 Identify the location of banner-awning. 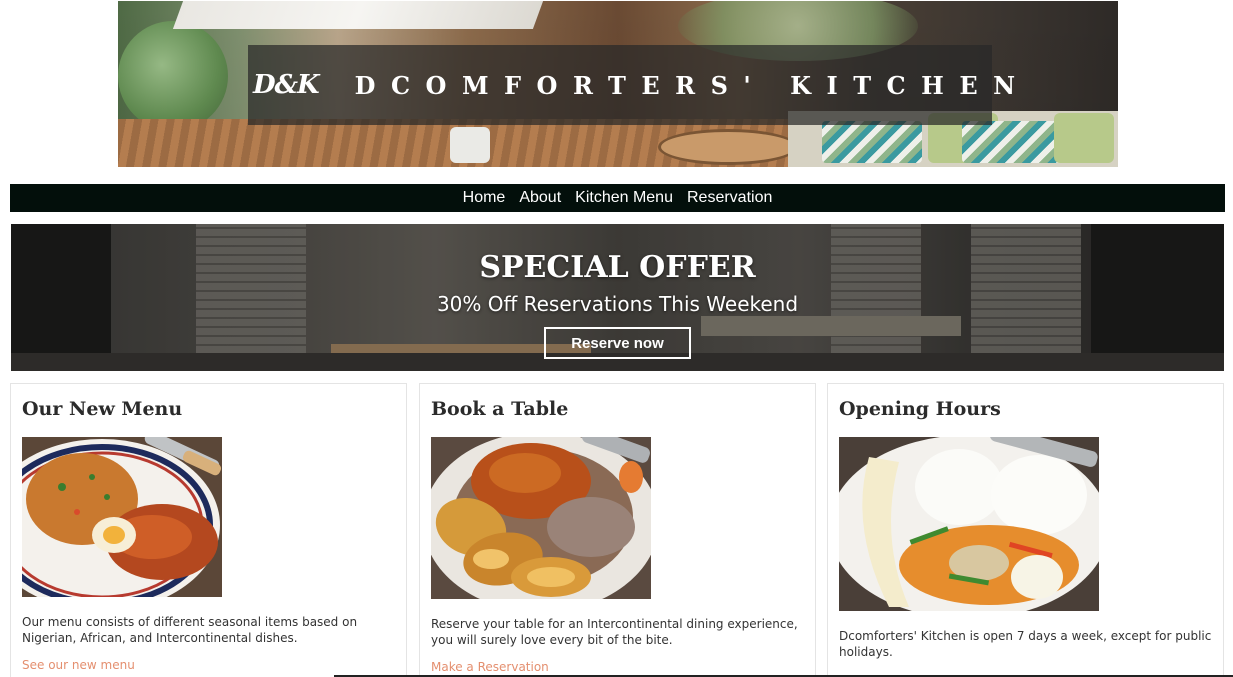
(358, 15).